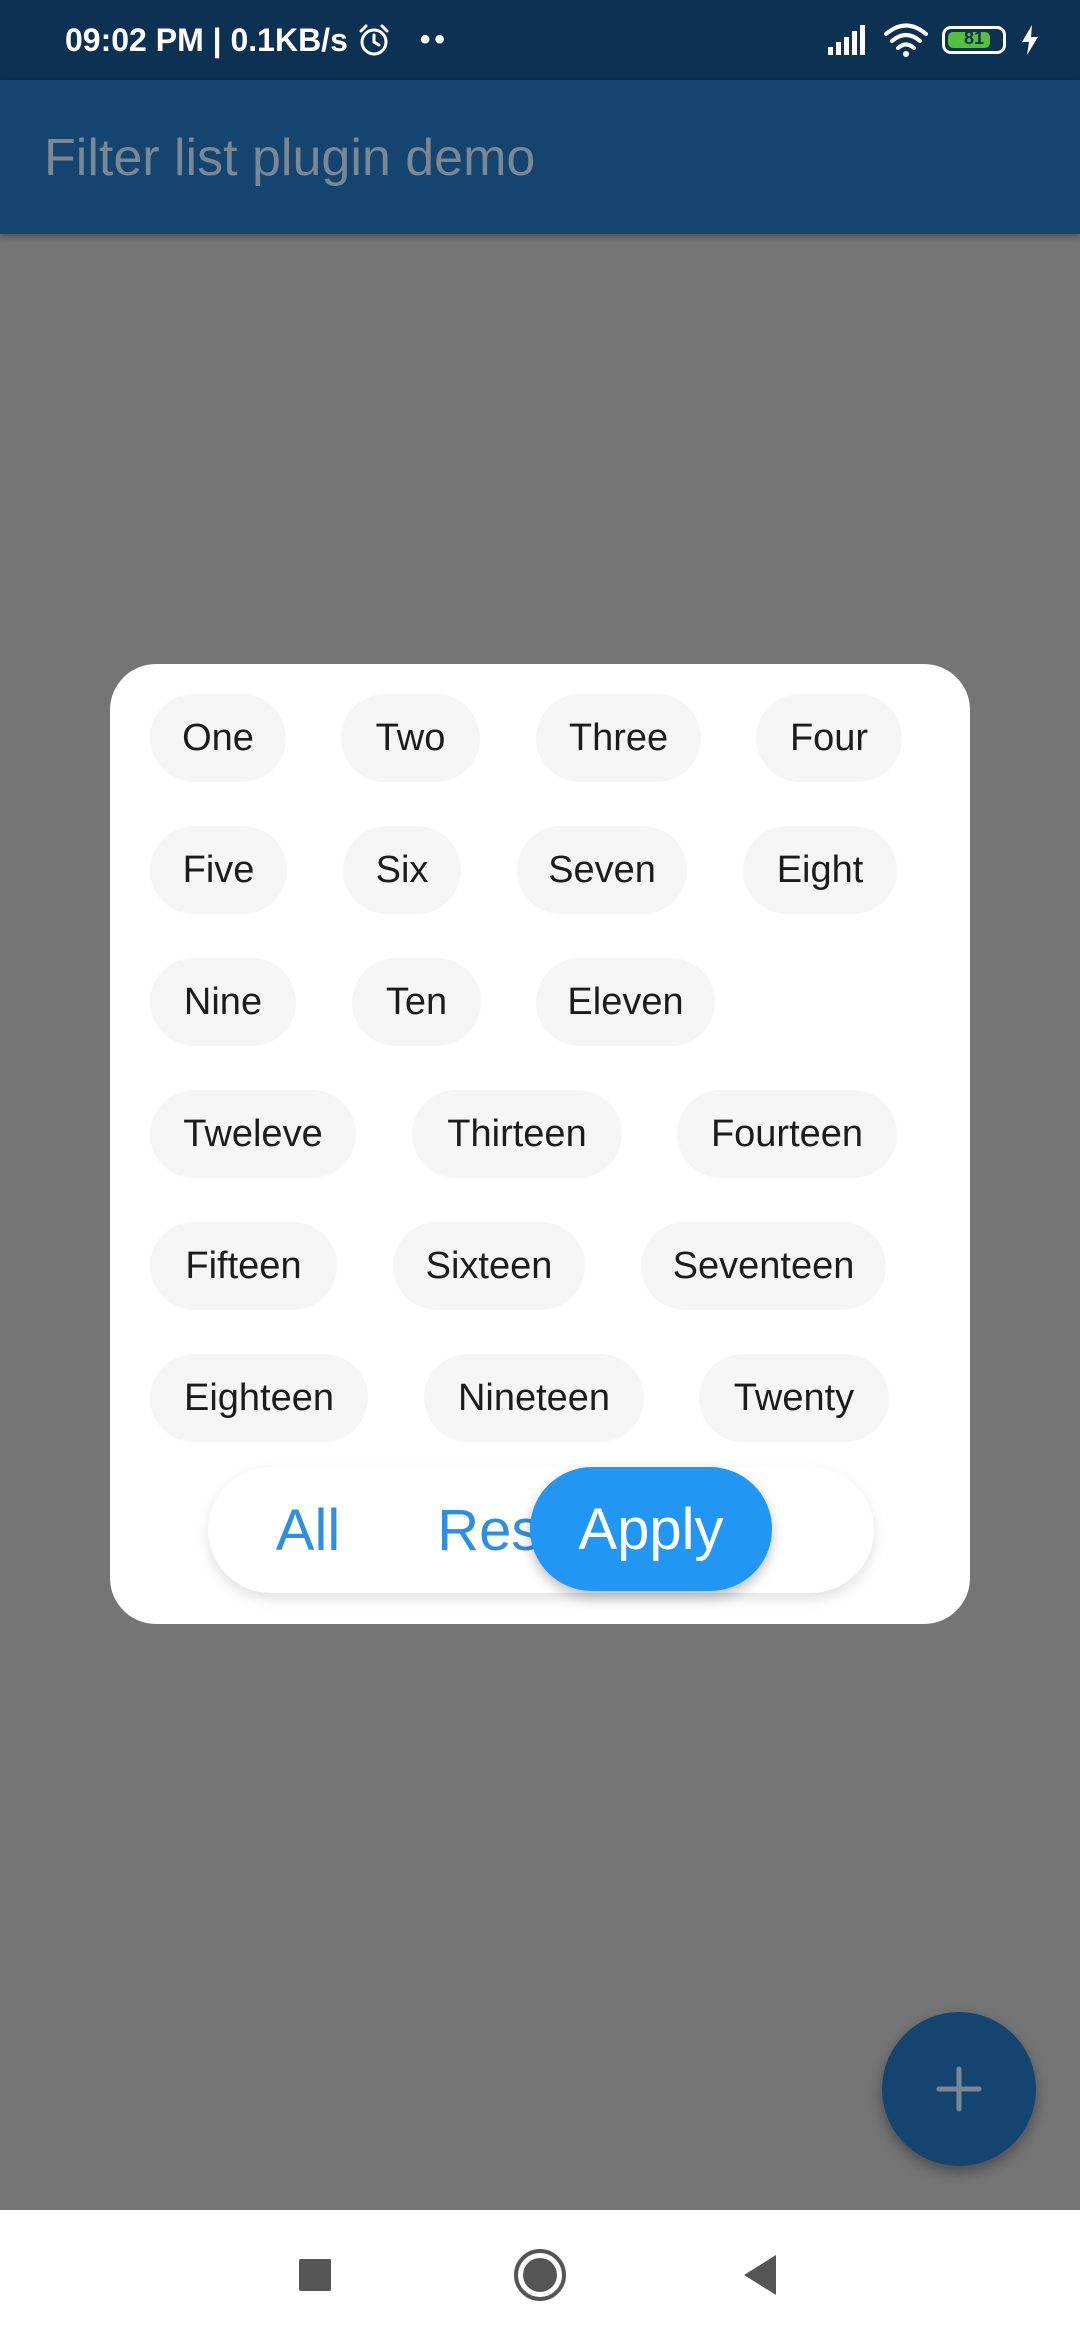 The height and width of the screenshot is (2340, 1080). I want to click on filter-chip: Six, so click(402, 870).